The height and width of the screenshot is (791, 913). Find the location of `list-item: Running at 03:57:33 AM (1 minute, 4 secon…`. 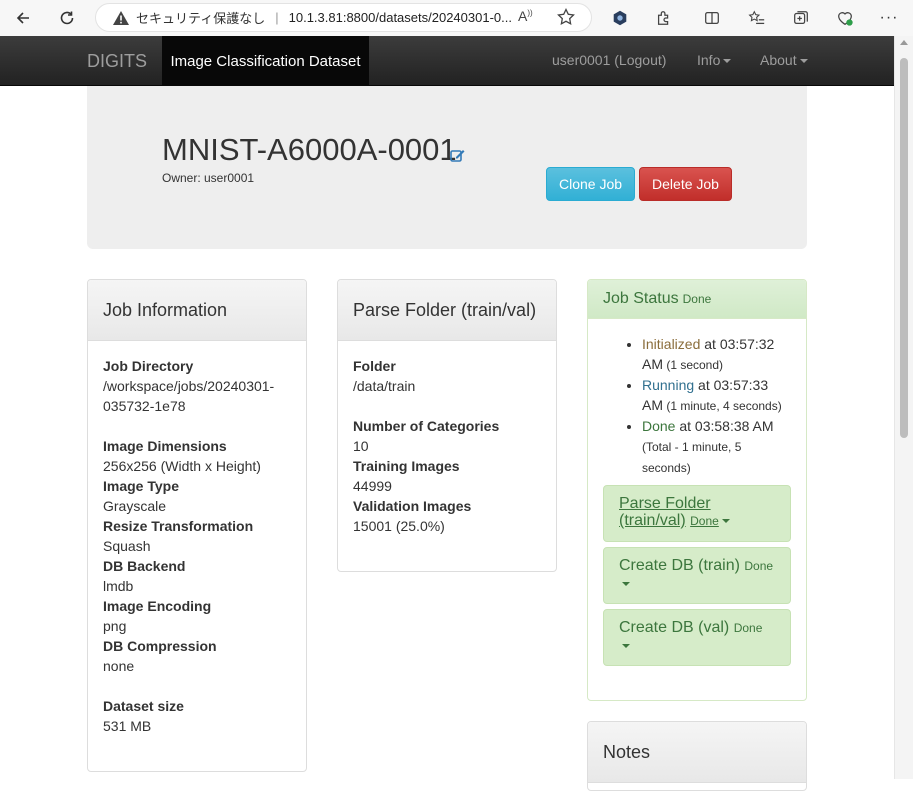

list-item: Running at 03:57:33 AM (1 minute, 4 secon… is located at coordinates (715, 395).